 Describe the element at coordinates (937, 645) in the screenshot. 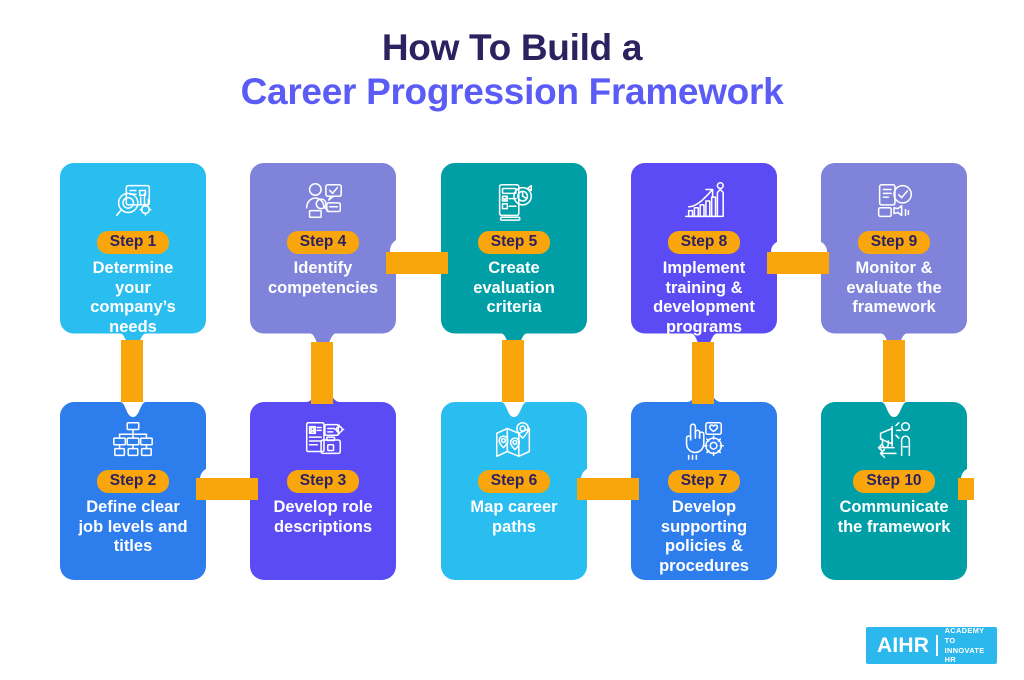

I see `logo-divider` at that location.